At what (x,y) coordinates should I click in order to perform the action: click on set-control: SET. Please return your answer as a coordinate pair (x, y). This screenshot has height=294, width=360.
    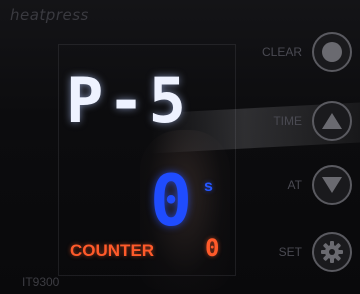
    Looking at the image, I should click on (315, 252).